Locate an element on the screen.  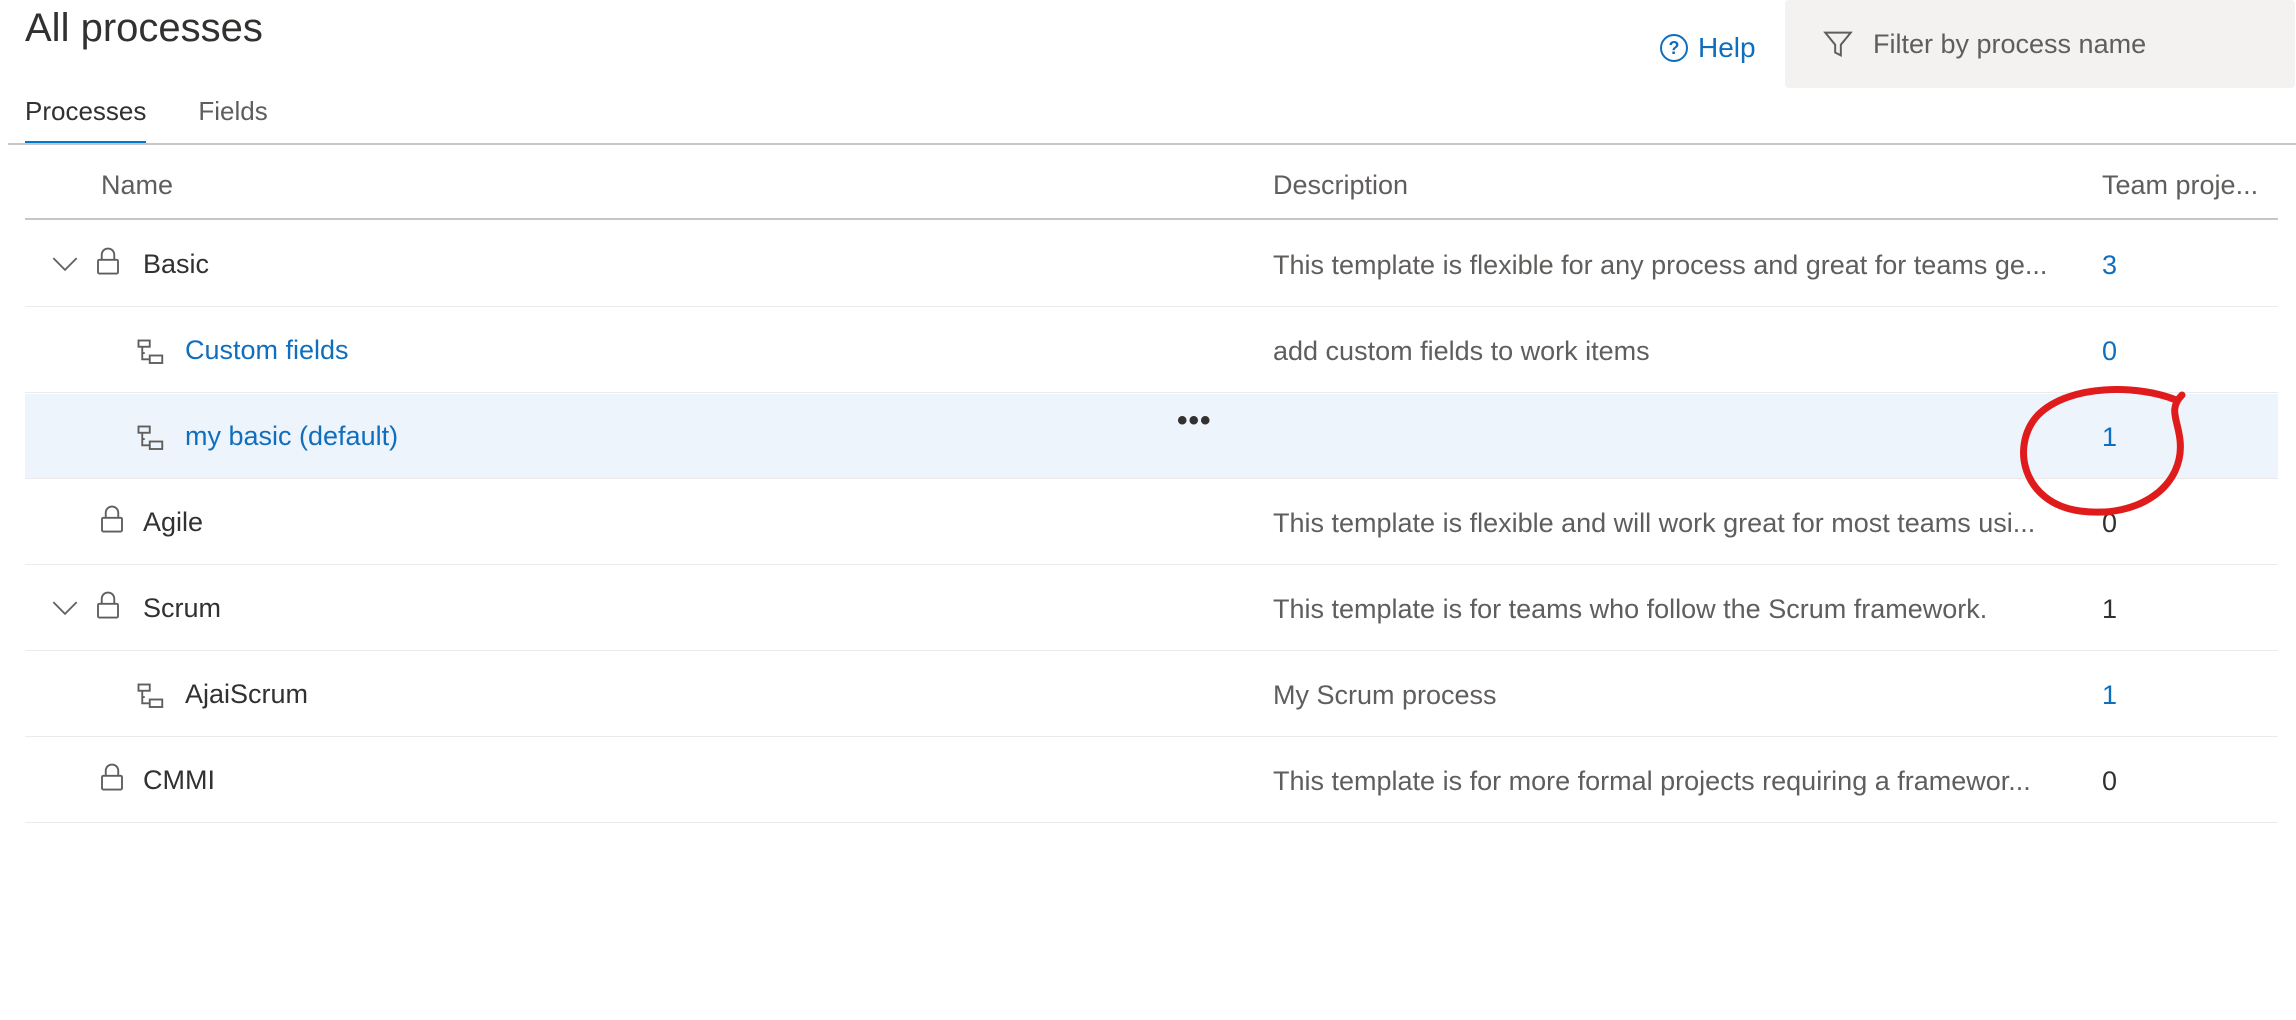
process-description: My Scrum process is located at coordinates (1385, 695).